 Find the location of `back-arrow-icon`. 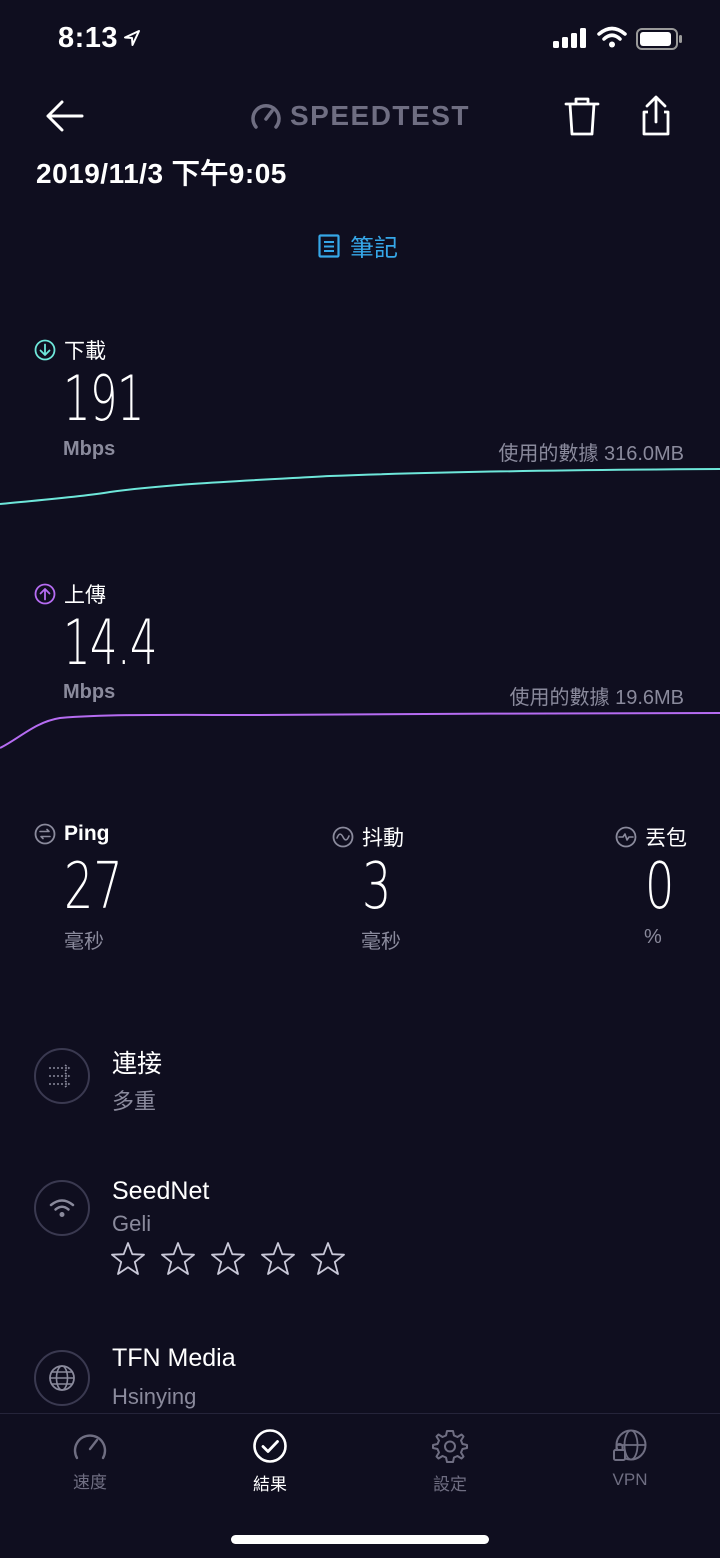

back-arrow-icon is located at coordinates (64, 116).